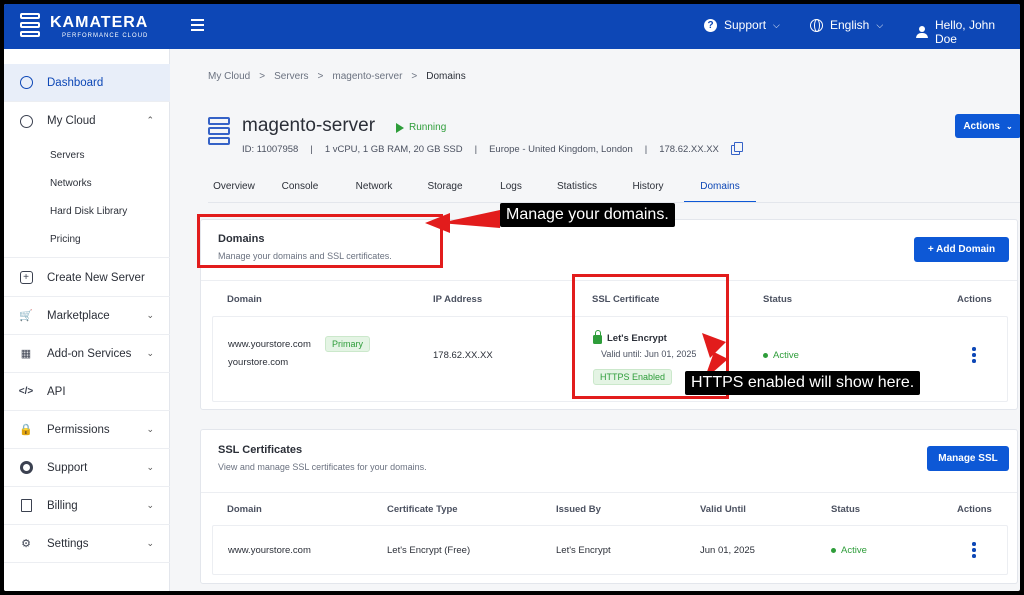  Describe the element at coordinates (968, 458) in the screenshot. I see `manage-ssl-button: Manage SSL` at that location.